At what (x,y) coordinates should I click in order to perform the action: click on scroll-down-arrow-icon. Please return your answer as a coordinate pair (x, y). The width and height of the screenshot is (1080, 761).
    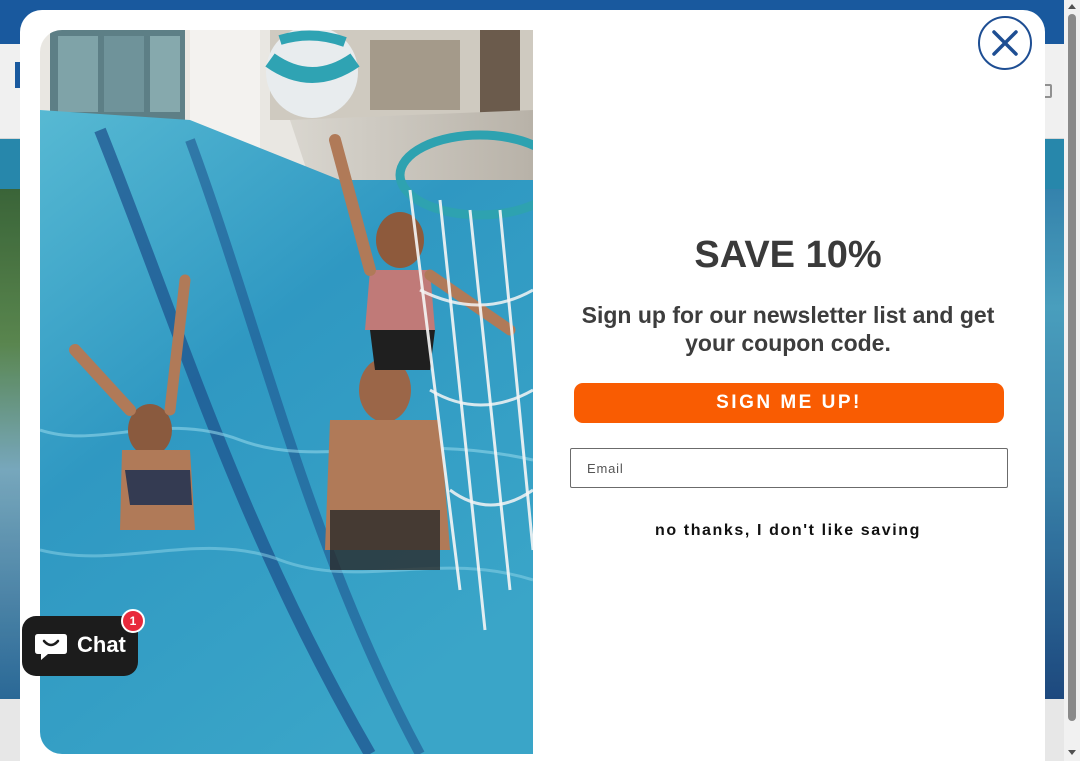
    Looking at the image, I should click on (1072, 752).